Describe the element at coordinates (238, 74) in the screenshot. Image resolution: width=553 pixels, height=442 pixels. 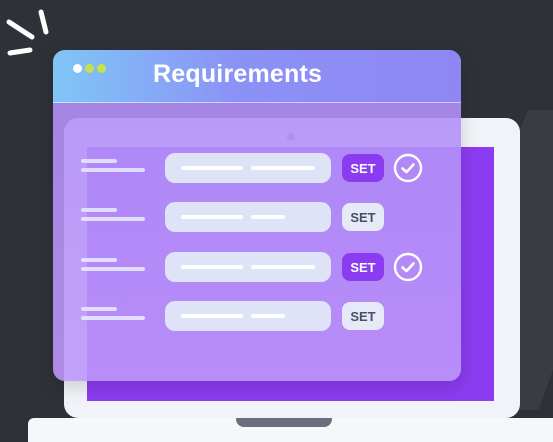
I see `window-title: Requirements` at that location.